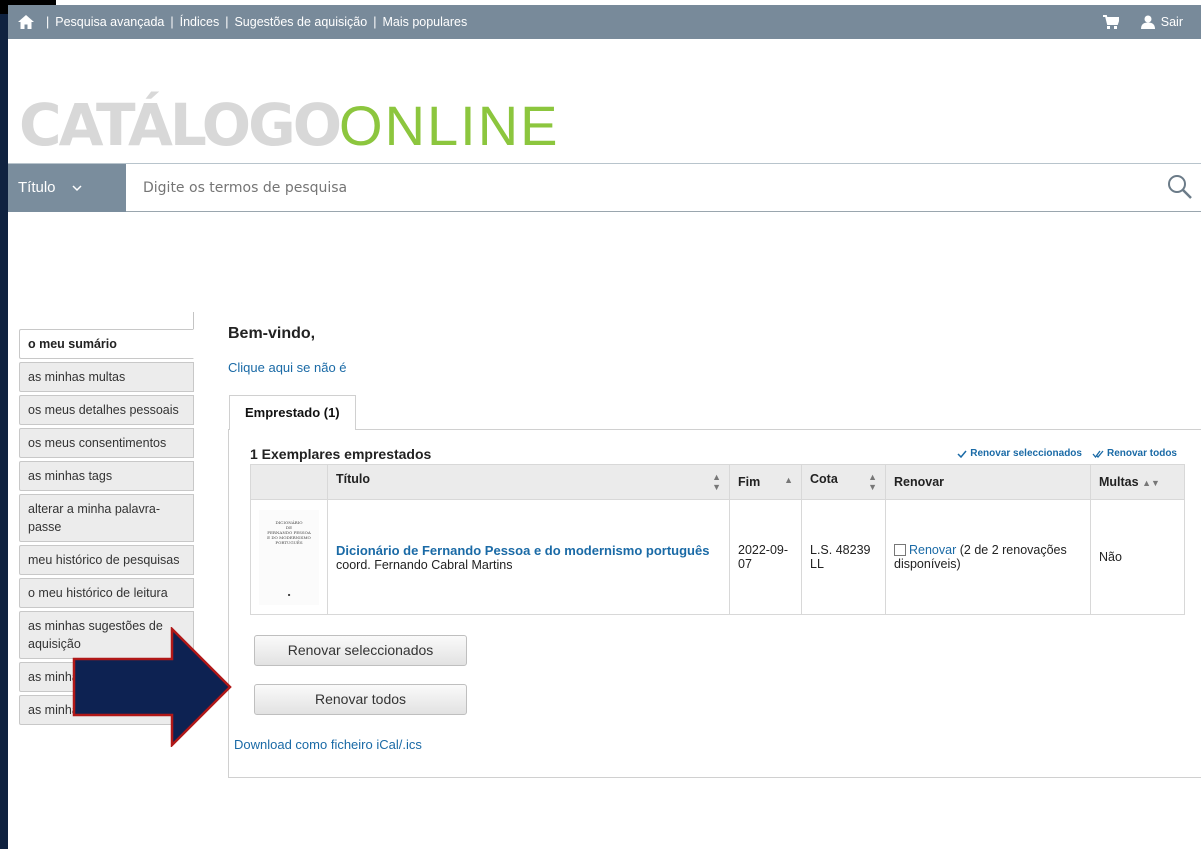 This screenshot has width=1201, height=849. Describe the element at coordinates (576, 187) in the screenshot. I see `search-input` at that location.